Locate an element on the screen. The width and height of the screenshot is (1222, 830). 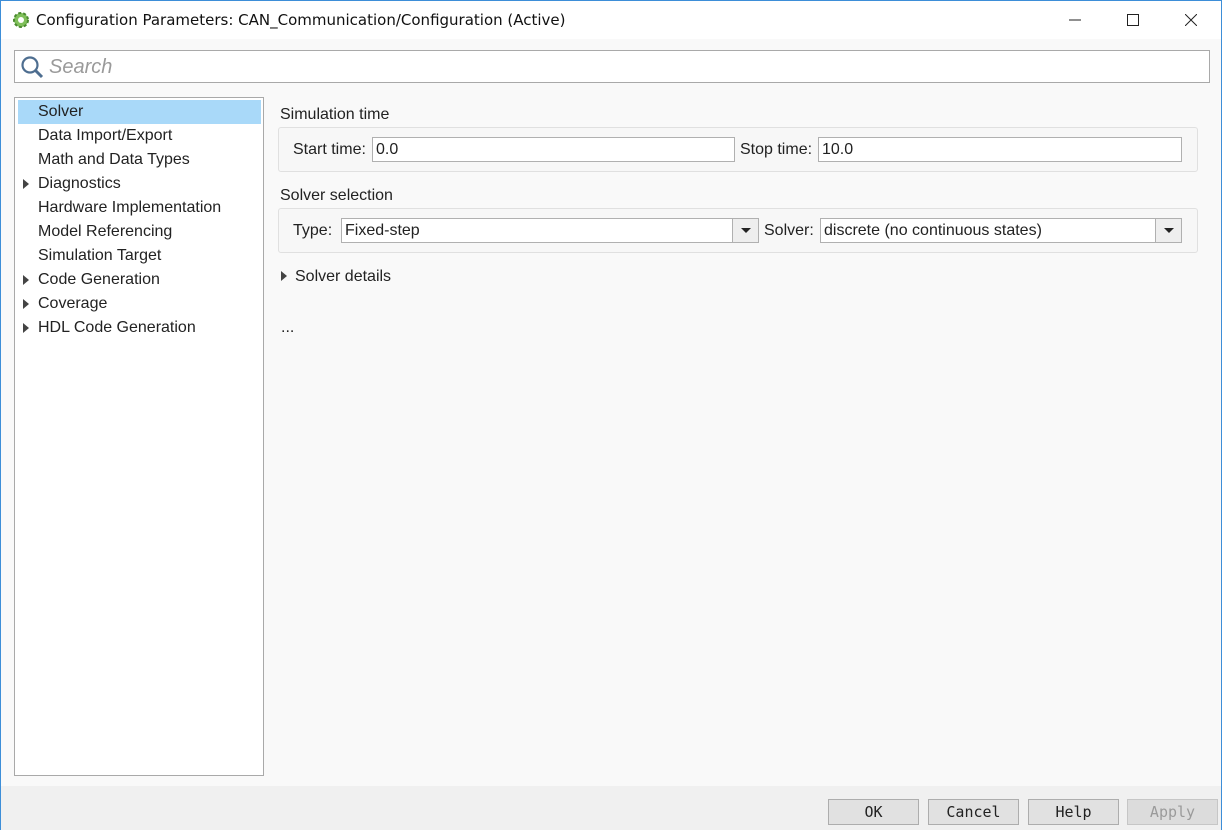
cancel-button: Cancel is located at coordinates (973, 812).